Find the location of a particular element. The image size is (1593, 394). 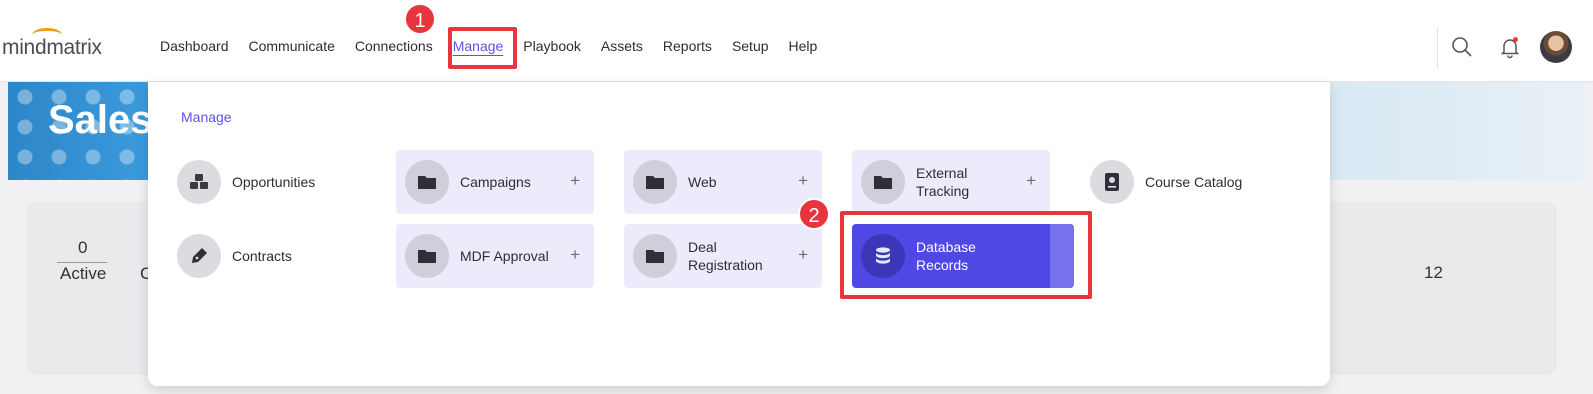

menu-item-external-tracking: External Tracking + is located at coordinates (951, 182).